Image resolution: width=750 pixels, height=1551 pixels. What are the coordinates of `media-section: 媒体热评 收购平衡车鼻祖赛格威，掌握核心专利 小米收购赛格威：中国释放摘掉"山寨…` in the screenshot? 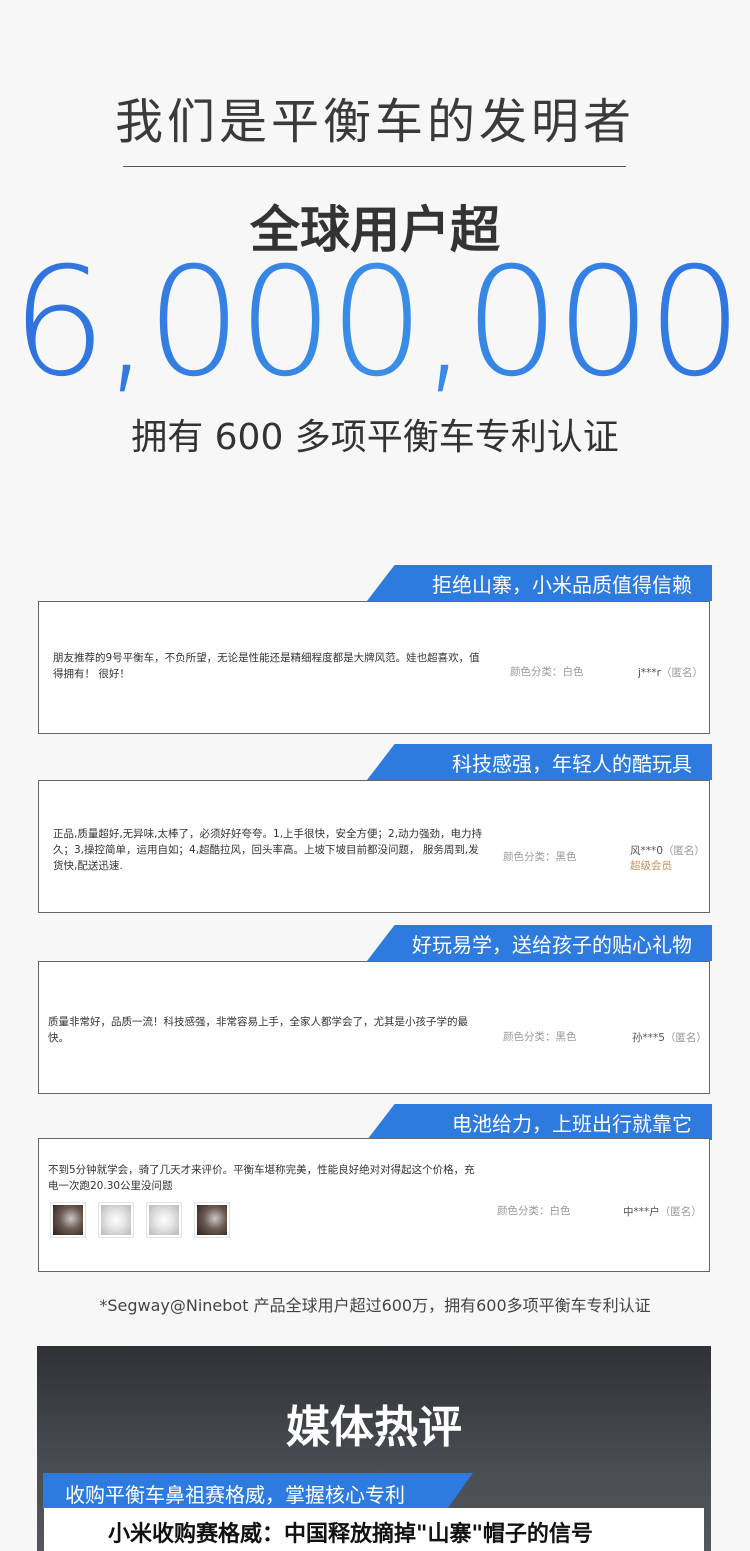 It's located at (374, 1448).